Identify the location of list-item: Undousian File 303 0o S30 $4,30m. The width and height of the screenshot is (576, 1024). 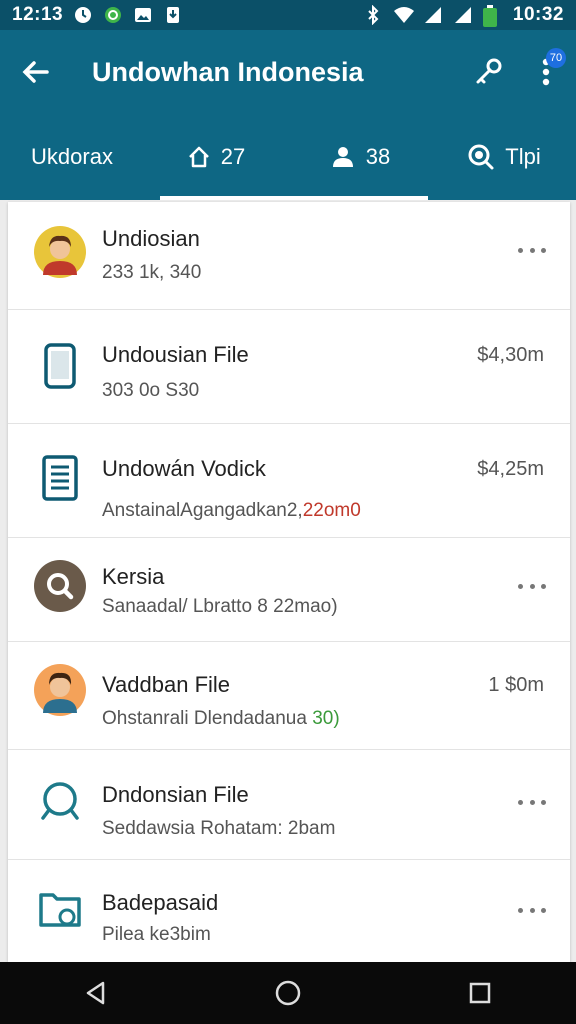
(289, 367).